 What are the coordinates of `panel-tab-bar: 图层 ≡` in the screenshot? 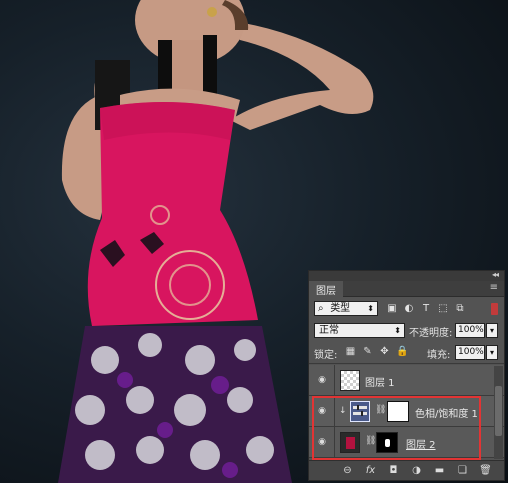 It's located at (406, 289).